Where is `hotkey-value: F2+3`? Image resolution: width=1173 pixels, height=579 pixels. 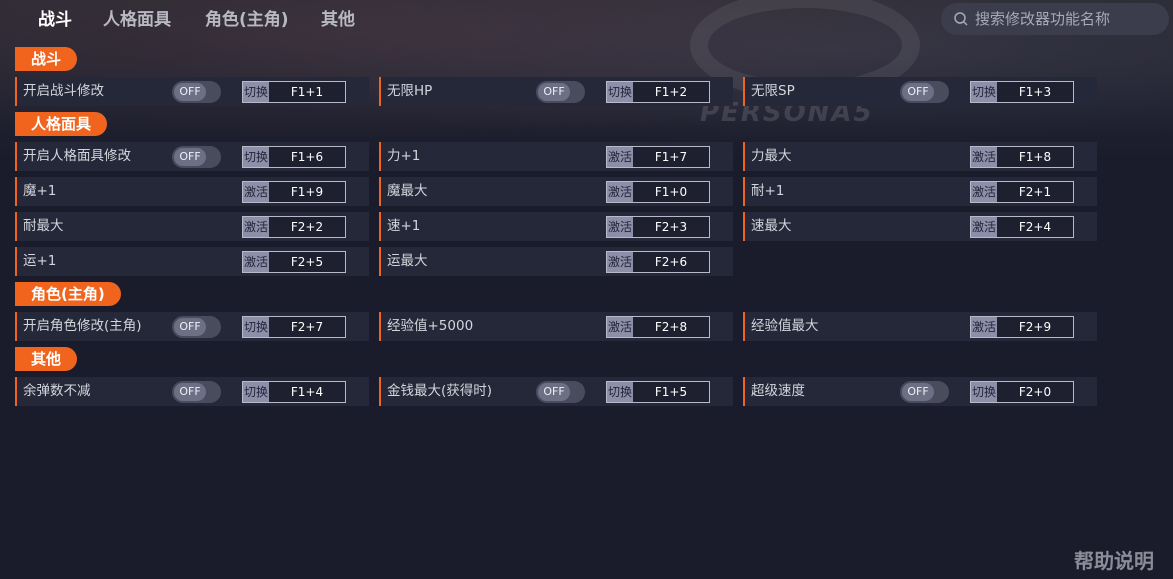
hotkey-value: F2+3 is located at coordinates (671, 227).